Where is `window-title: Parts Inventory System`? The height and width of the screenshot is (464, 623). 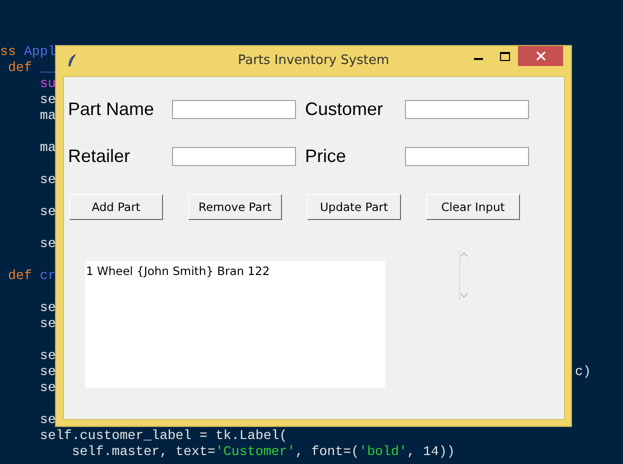
window-title: Parts Inventory System is located at coordinates (313, 60).